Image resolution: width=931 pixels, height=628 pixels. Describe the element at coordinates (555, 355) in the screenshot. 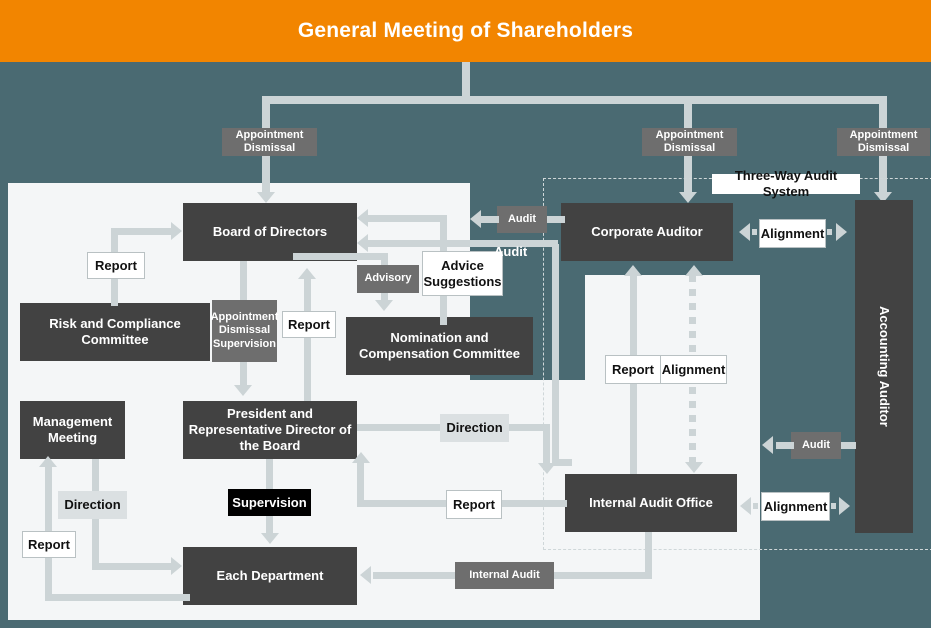

I see `line-audit2-vertical` at that location.